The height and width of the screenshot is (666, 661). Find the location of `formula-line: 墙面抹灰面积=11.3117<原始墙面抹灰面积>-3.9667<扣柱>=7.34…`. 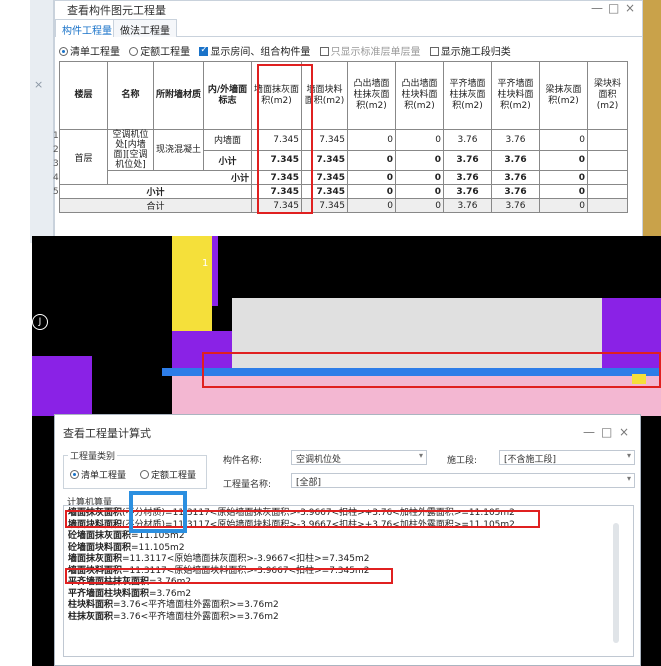

formula-line: 墙面抹灰面积=11.3117<原始墙面抹灰面积>-3.9667<扣柱>=7.34… is located at coordinates (219, 559).